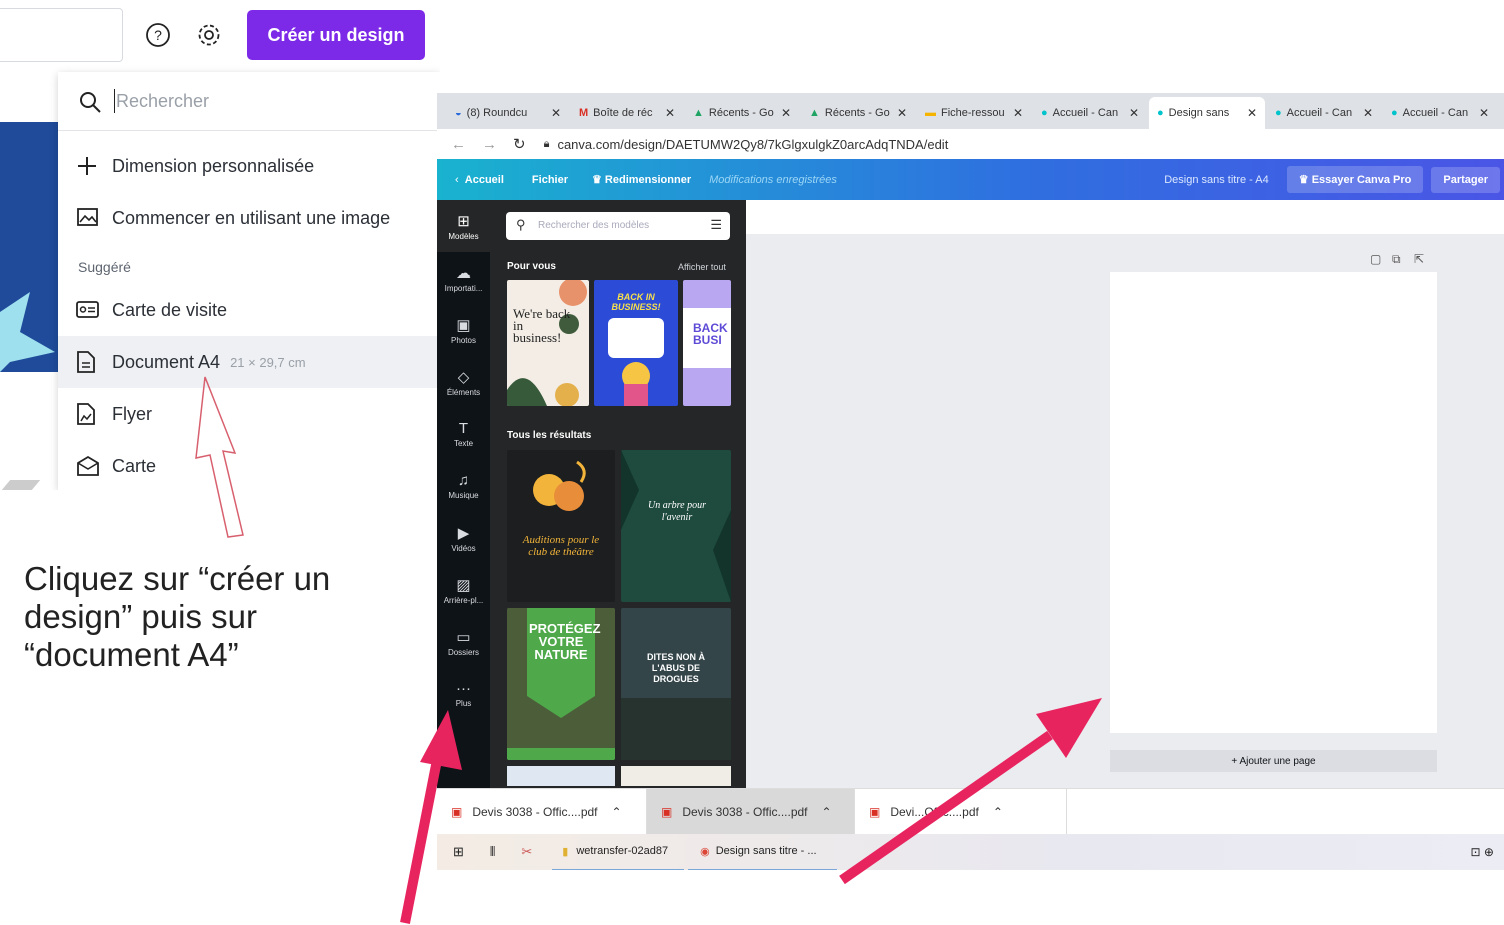  Describe the element at coordinates (94, 414) in the screenshot. I see `flyer-icon` at that location.